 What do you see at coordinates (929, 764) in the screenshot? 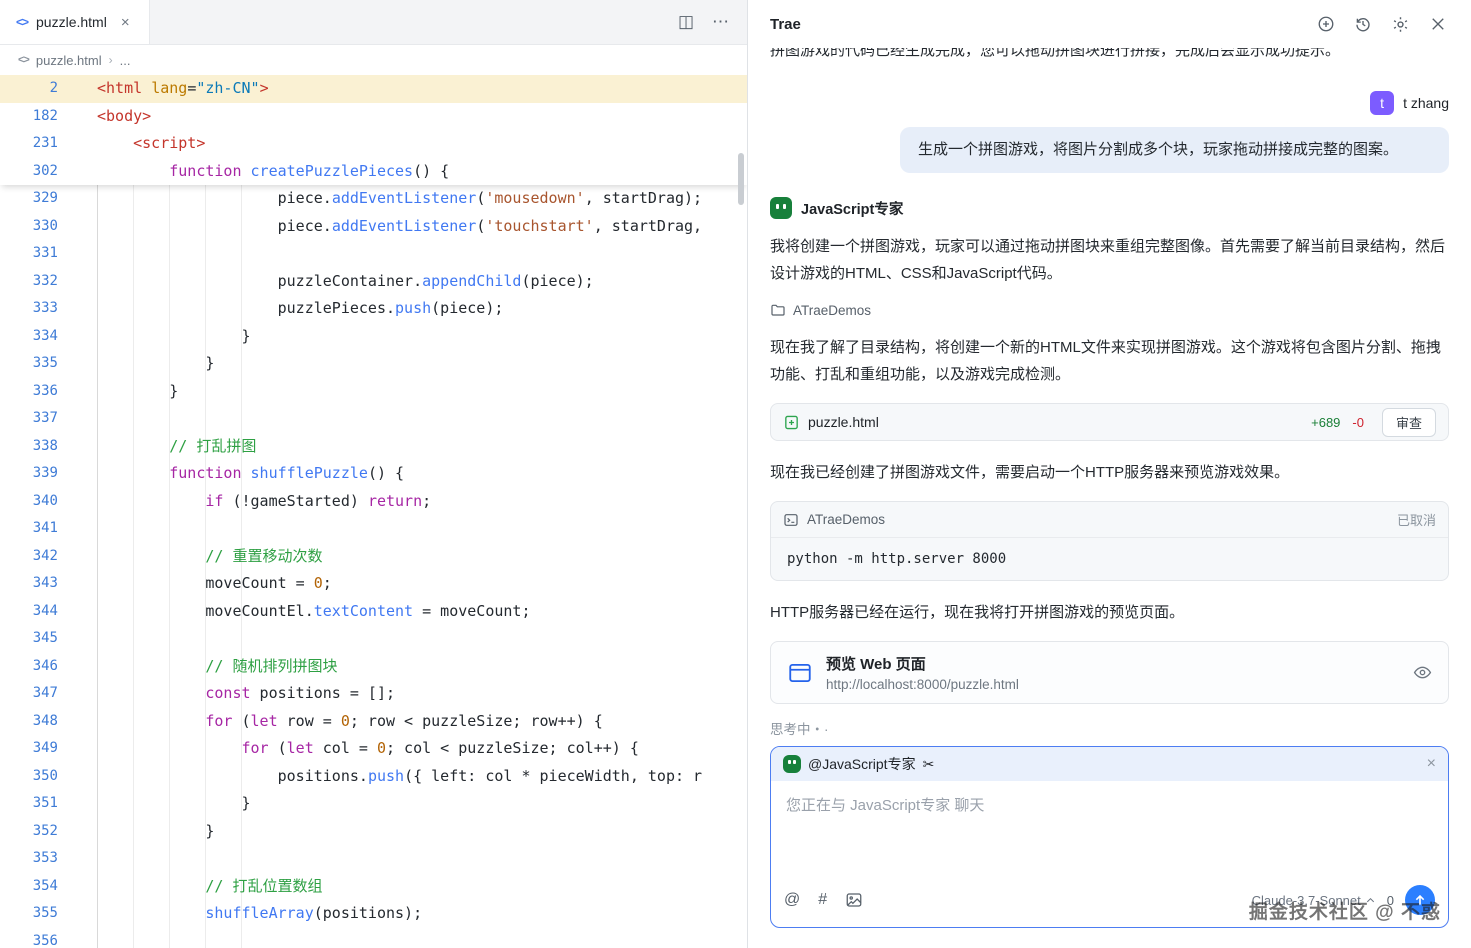
I see `scissors-icon: ✂` at bounding box center [929, 764].